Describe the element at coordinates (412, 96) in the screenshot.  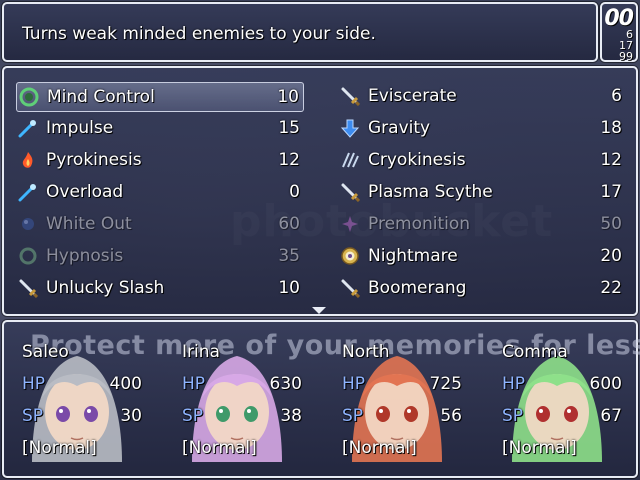
I see `skill-name: Eviscerate` at that location.